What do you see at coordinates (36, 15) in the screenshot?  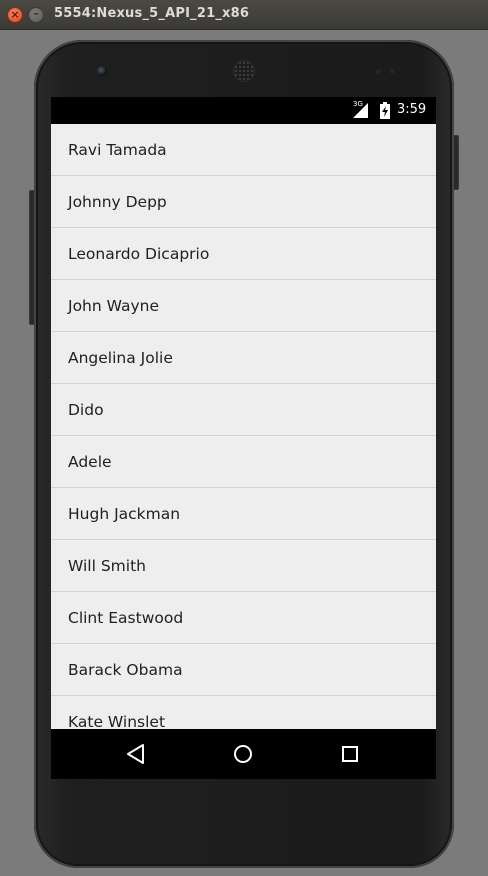 I see `window-minimize-button: –` at bounding box center [36, 15].